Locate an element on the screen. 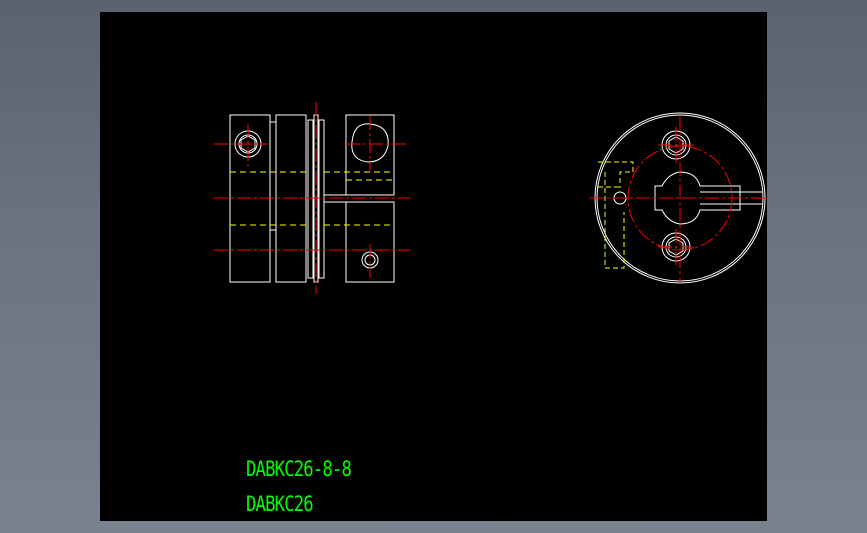  series-label: DABKC26 is located at coordinates (280, 504).